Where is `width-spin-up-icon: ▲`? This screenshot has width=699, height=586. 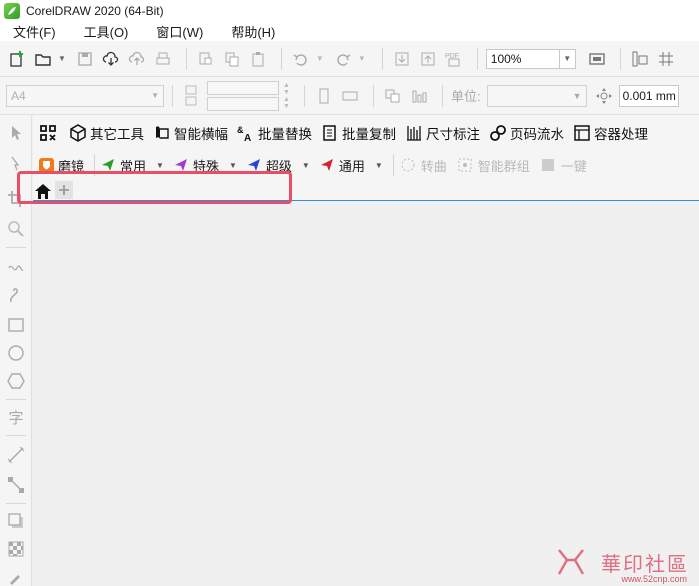
width-spin-up-icon: ▲ is located at coordinates (286, 85).